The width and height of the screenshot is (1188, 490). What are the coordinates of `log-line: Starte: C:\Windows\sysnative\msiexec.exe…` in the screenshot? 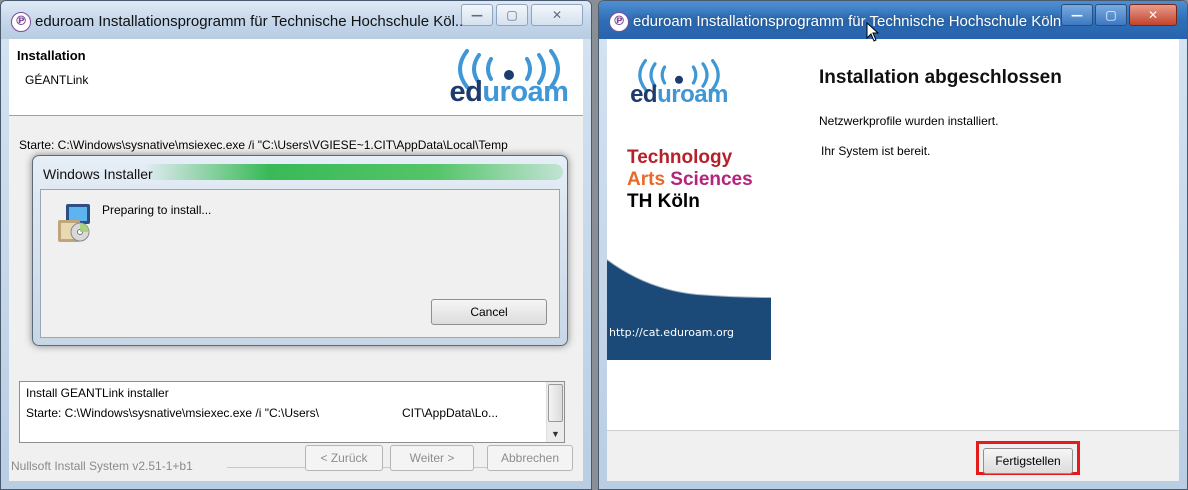 It's located at (173, 413).